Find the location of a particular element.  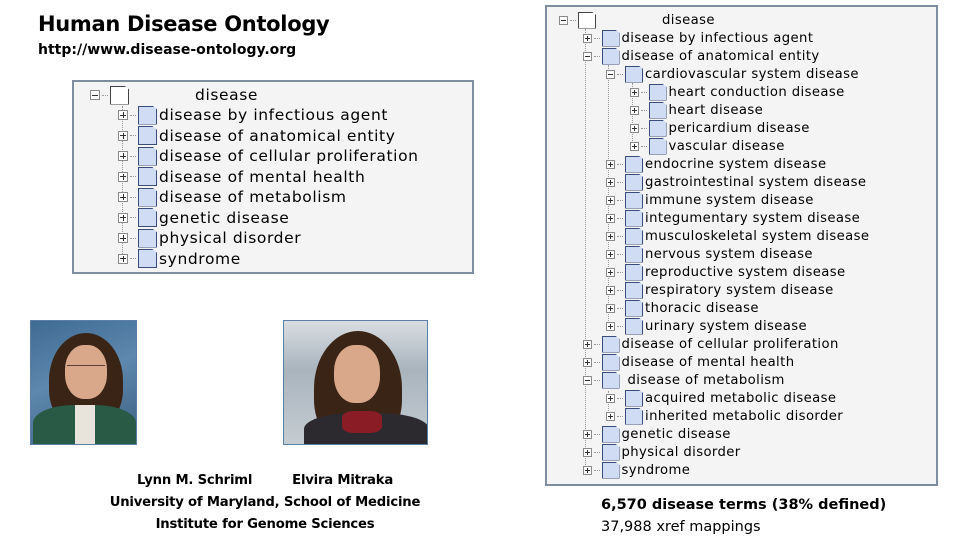

tree-node: inherited metabolic disorder is located at coordinates (724, 416).